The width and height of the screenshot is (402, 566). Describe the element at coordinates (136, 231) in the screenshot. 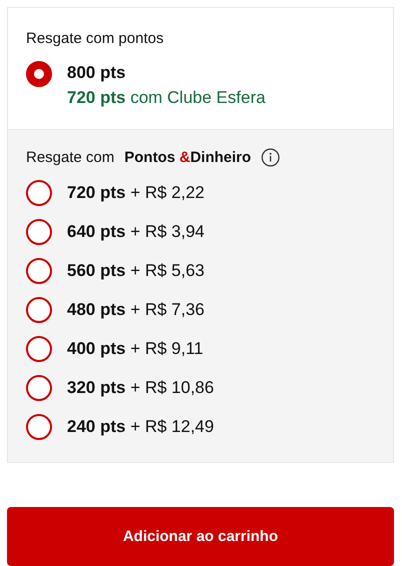

I see `option-label: 640 pts + R$ 3,94` at that location.